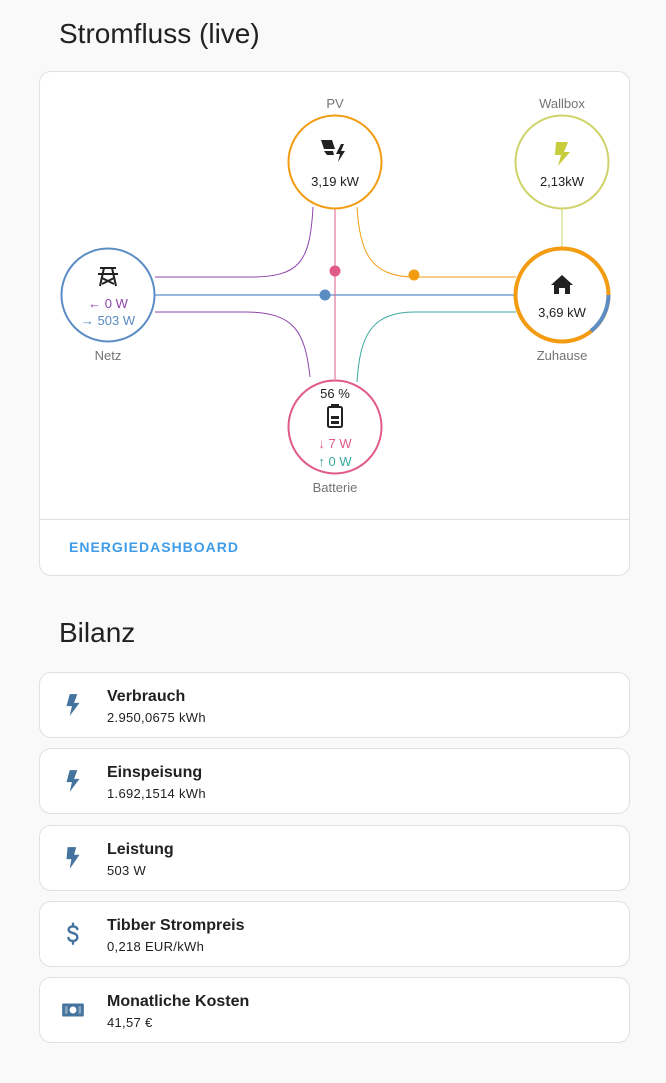 The height and width of the screenshot is (1083, 666). I want to click on battery-label: Batterie, so click(335, 487).